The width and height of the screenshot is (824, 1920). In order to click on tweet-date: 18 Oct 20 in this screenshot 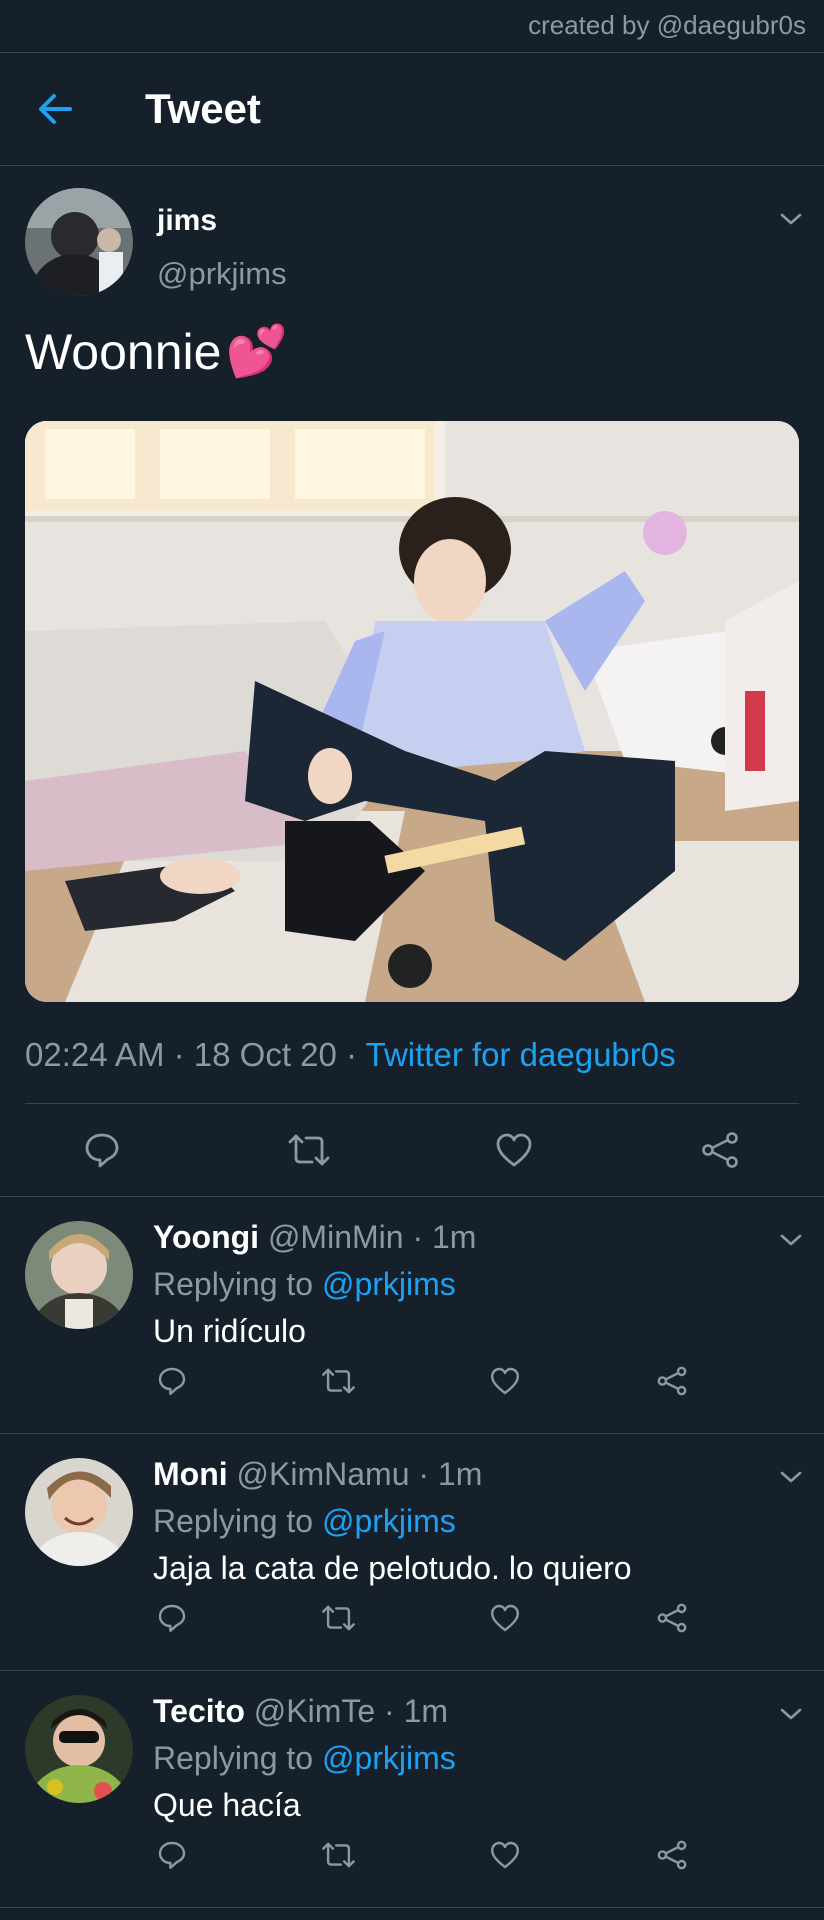, I will do `click(265, 1054)`.